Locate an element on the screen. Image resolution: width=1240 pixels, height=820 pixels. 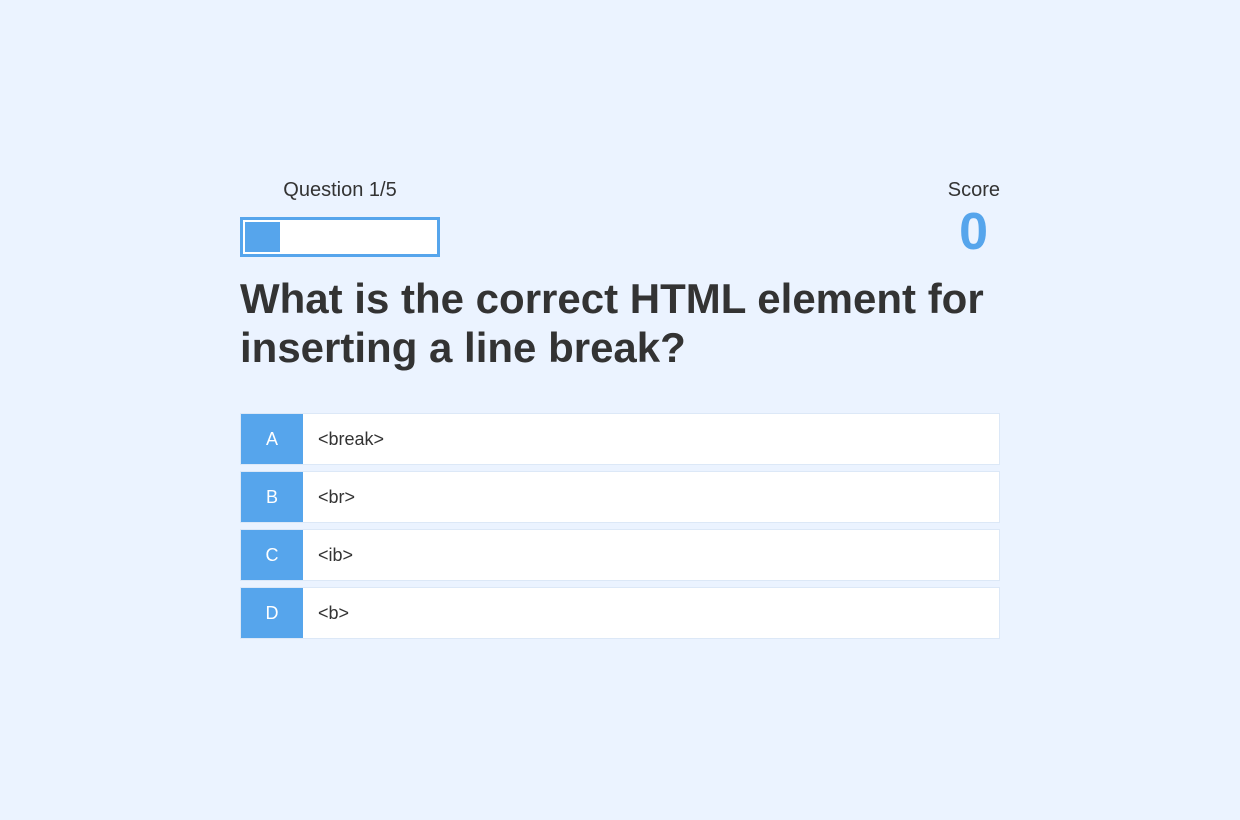
hud: Question 1/5 Score 0 is located at coordinates (620, 224).